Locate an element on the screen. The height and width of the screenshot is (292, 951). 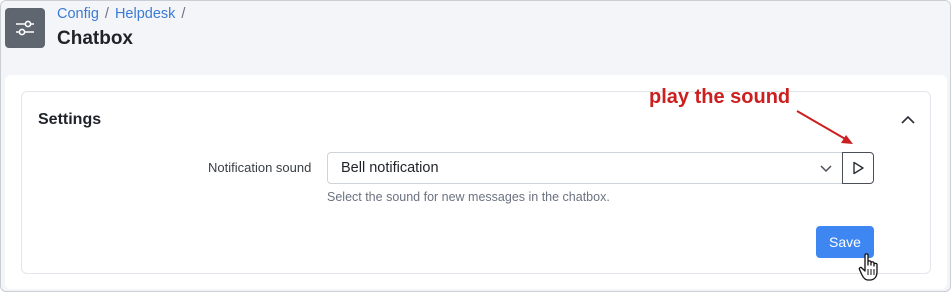
annotation-arrow is located at coordinates (824, 127).